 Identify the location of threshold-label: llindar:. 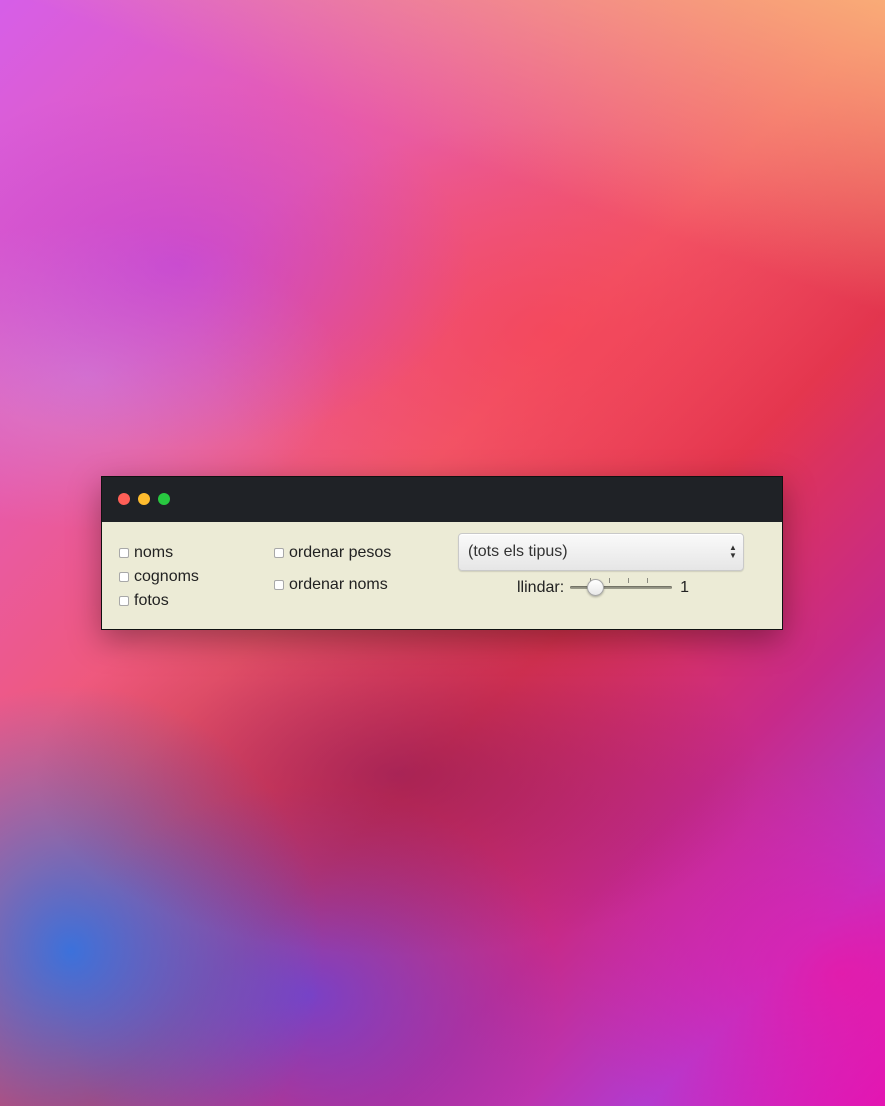
(541, 587).